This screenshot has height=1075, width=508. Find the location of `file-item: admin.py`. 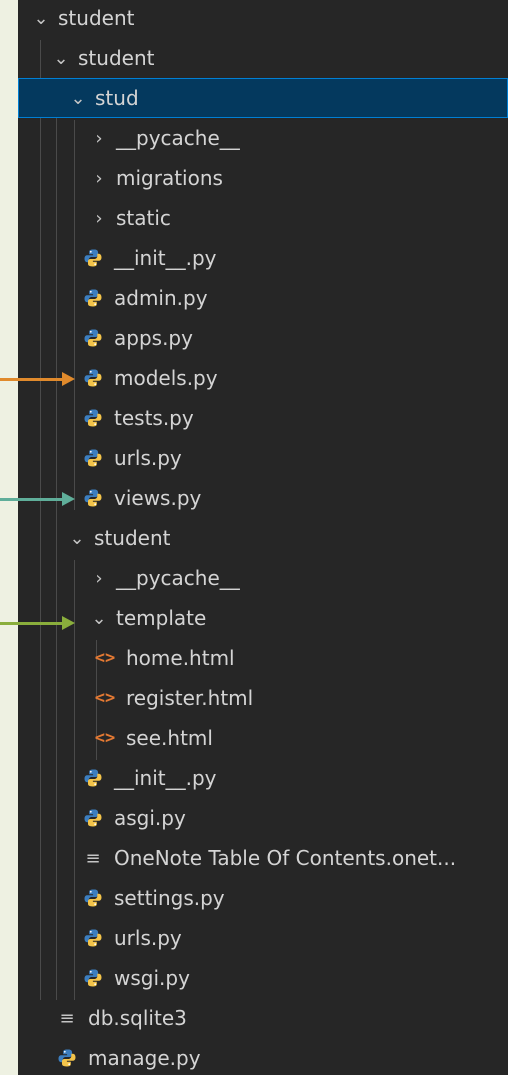

file-item: admin.py is located at coordinates (263, 298).